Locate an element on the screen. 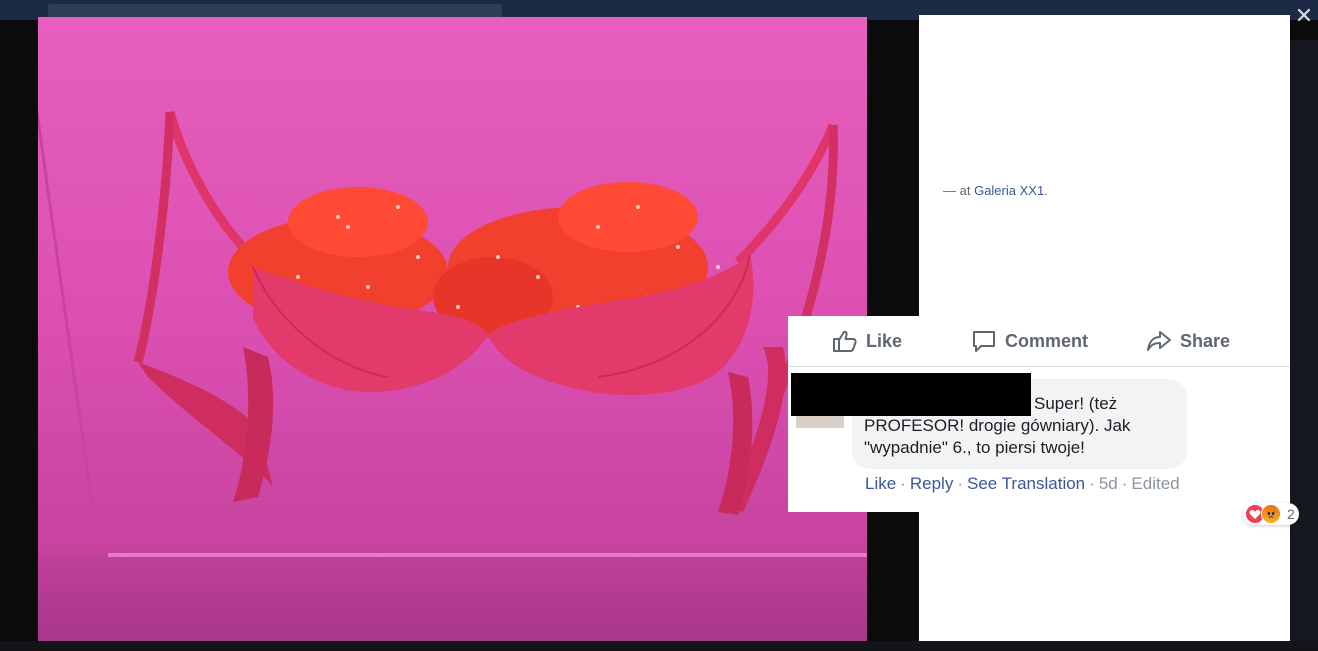  background-sidebar is located at coordinates (1304, 345).